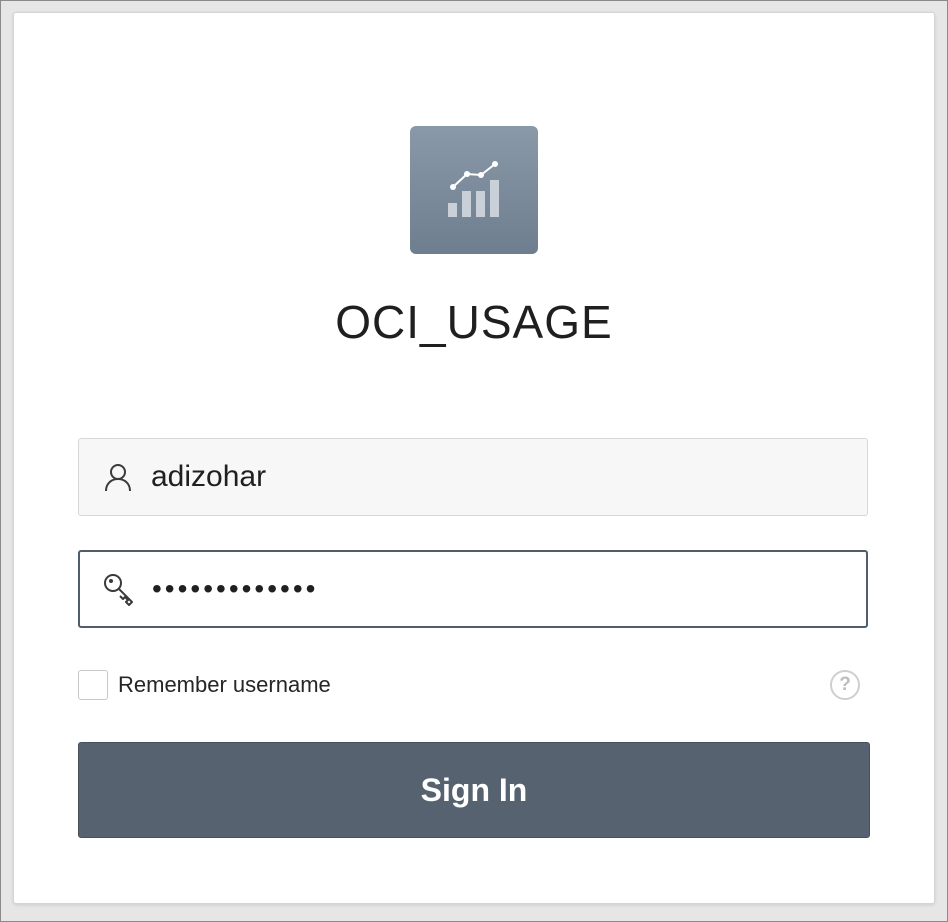  What do you see at coordinates (118, 477) in the screenshot?
I see `user-icon` at bounding box center [118, 477].